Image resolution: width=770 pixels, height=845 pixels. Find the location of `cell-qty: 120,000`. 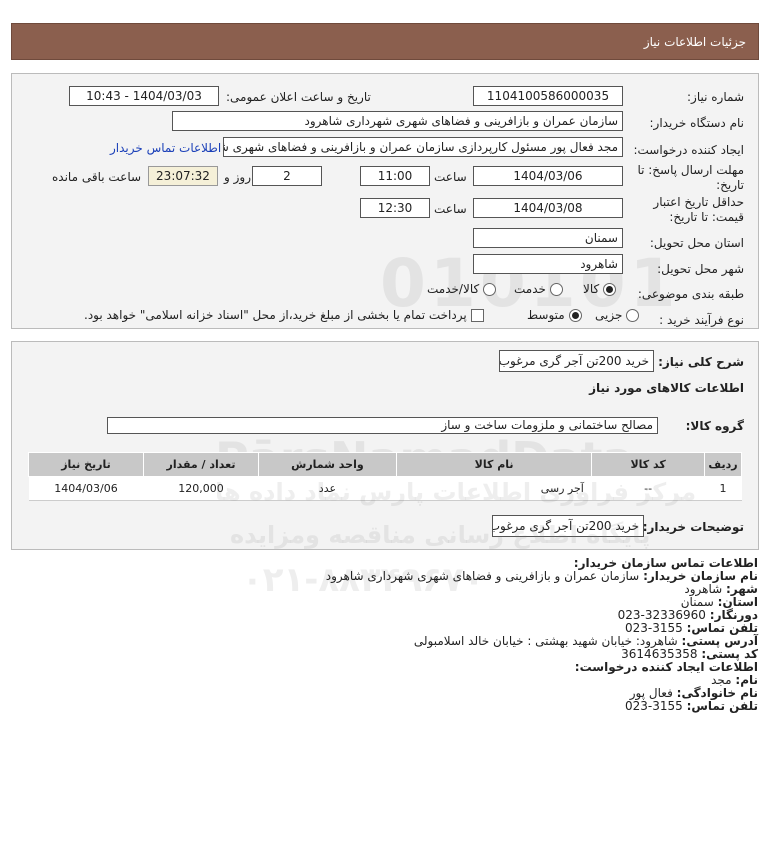

cell-qty: 120,000 is located at coordinates (201, 488).